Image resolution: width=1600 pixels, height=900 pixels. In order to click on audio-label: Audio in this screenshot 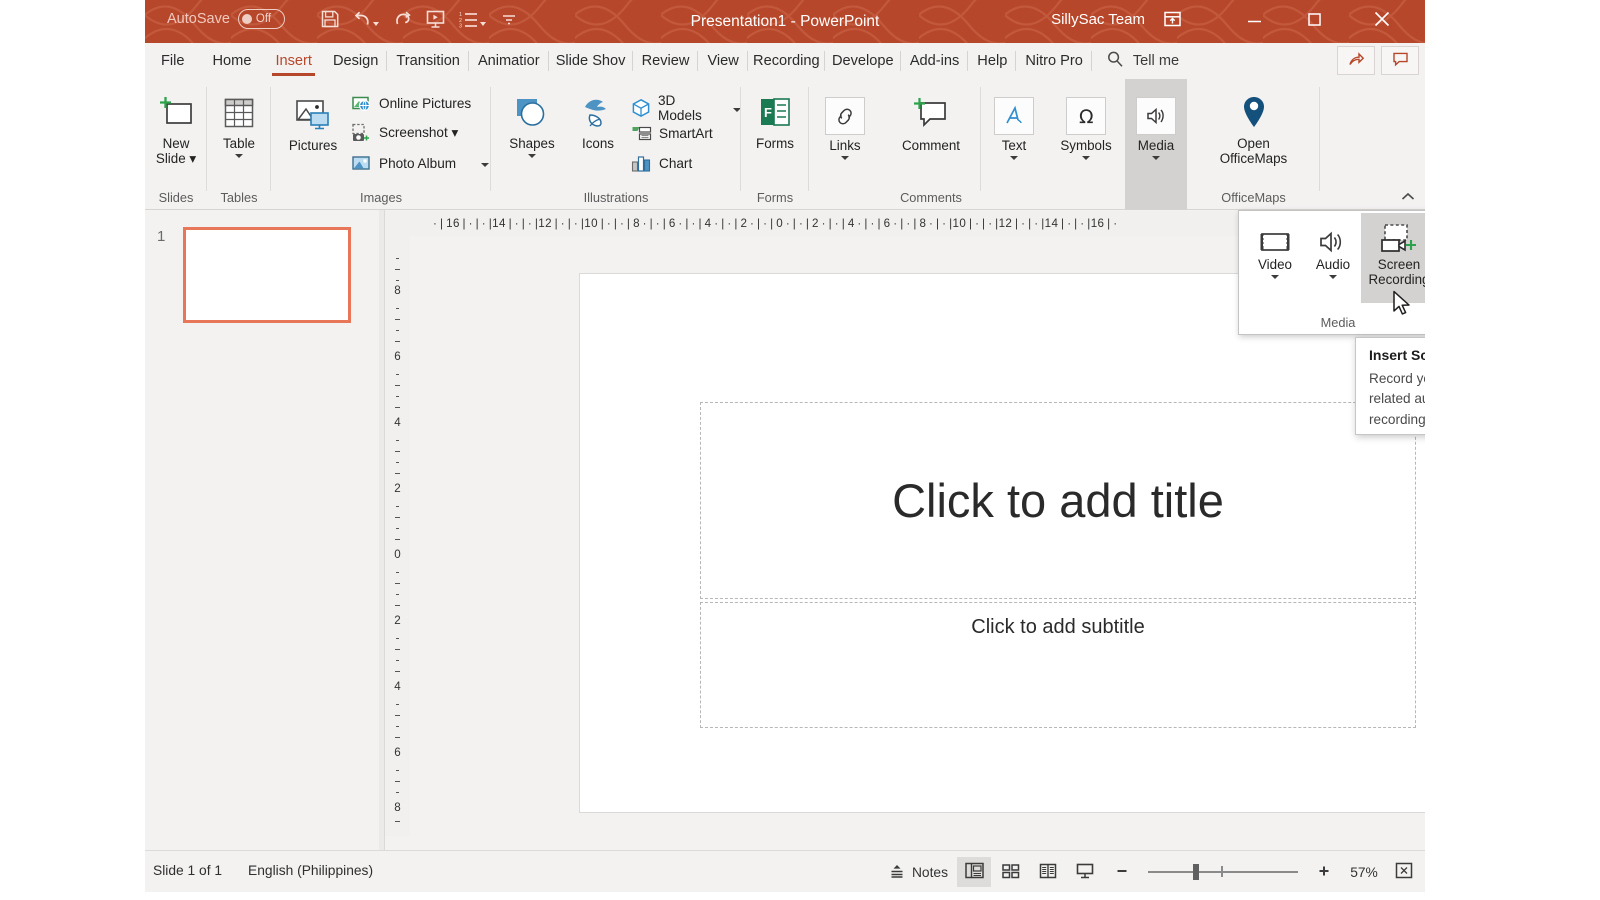, I will do `click(1333, 264)`.